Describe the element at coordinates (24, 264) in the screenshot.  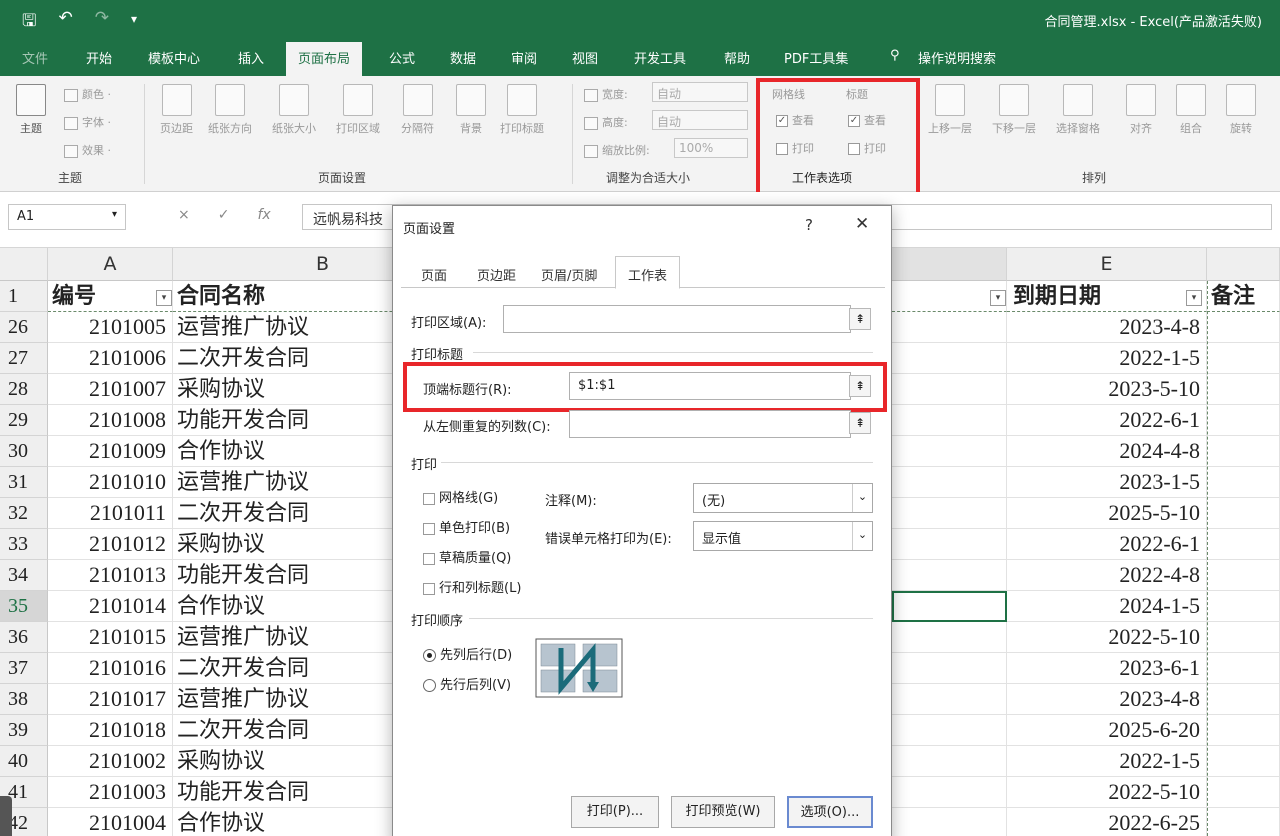
I see `select-all-corner` at that location.